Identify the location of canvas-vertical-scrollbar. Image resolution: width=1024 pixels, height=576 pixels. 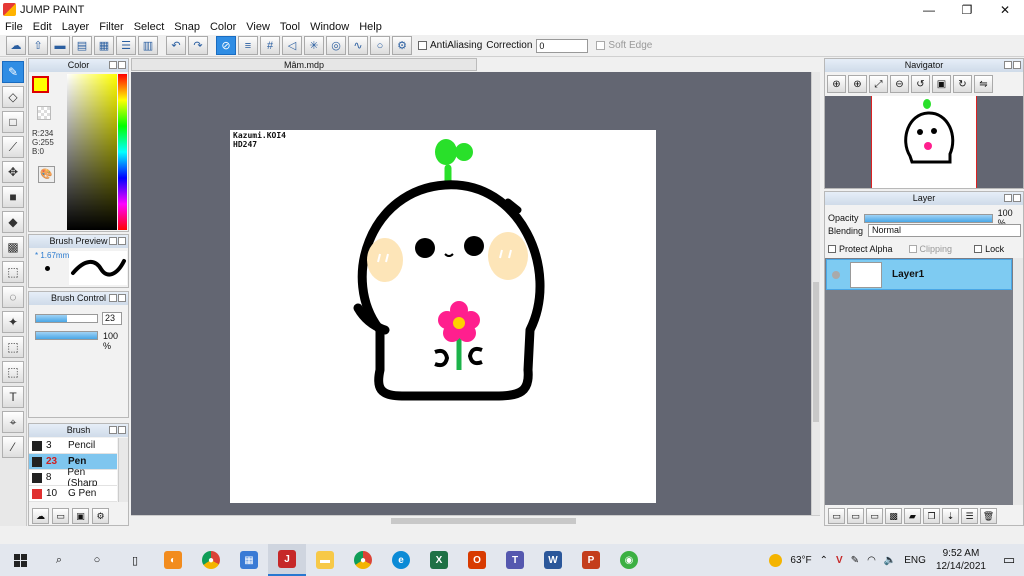
(815, 293).